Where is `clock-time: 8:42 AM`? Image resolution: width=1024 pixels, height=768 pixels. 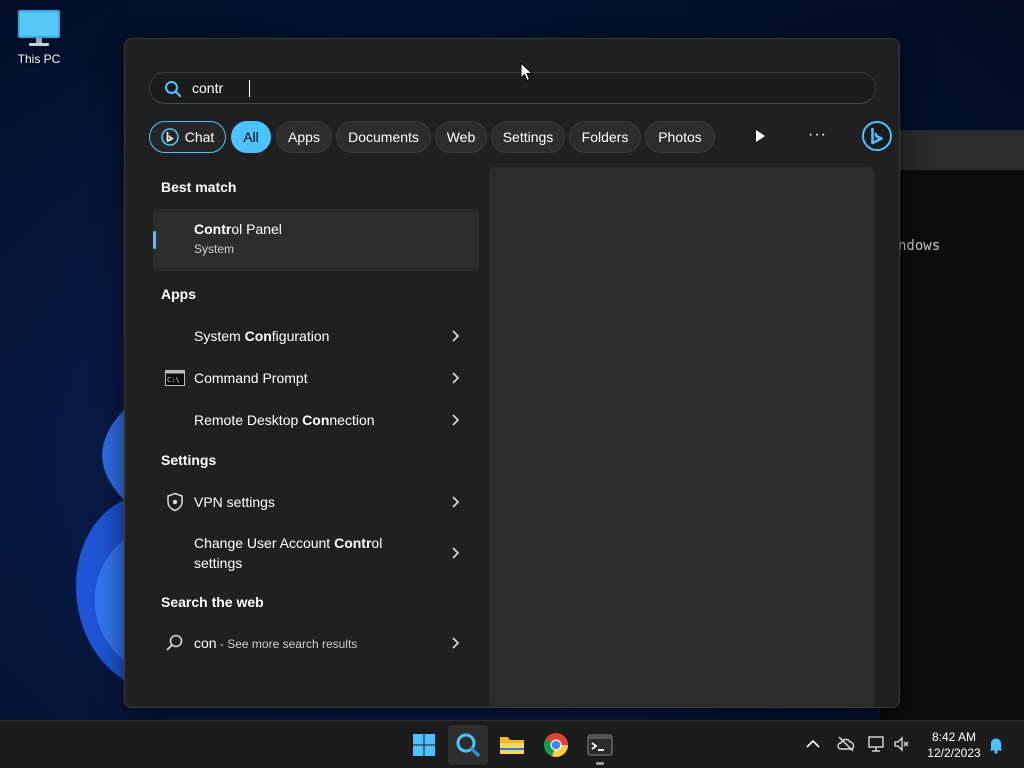 clock-time: 8:42 AM is located at coordinates (954, 737).